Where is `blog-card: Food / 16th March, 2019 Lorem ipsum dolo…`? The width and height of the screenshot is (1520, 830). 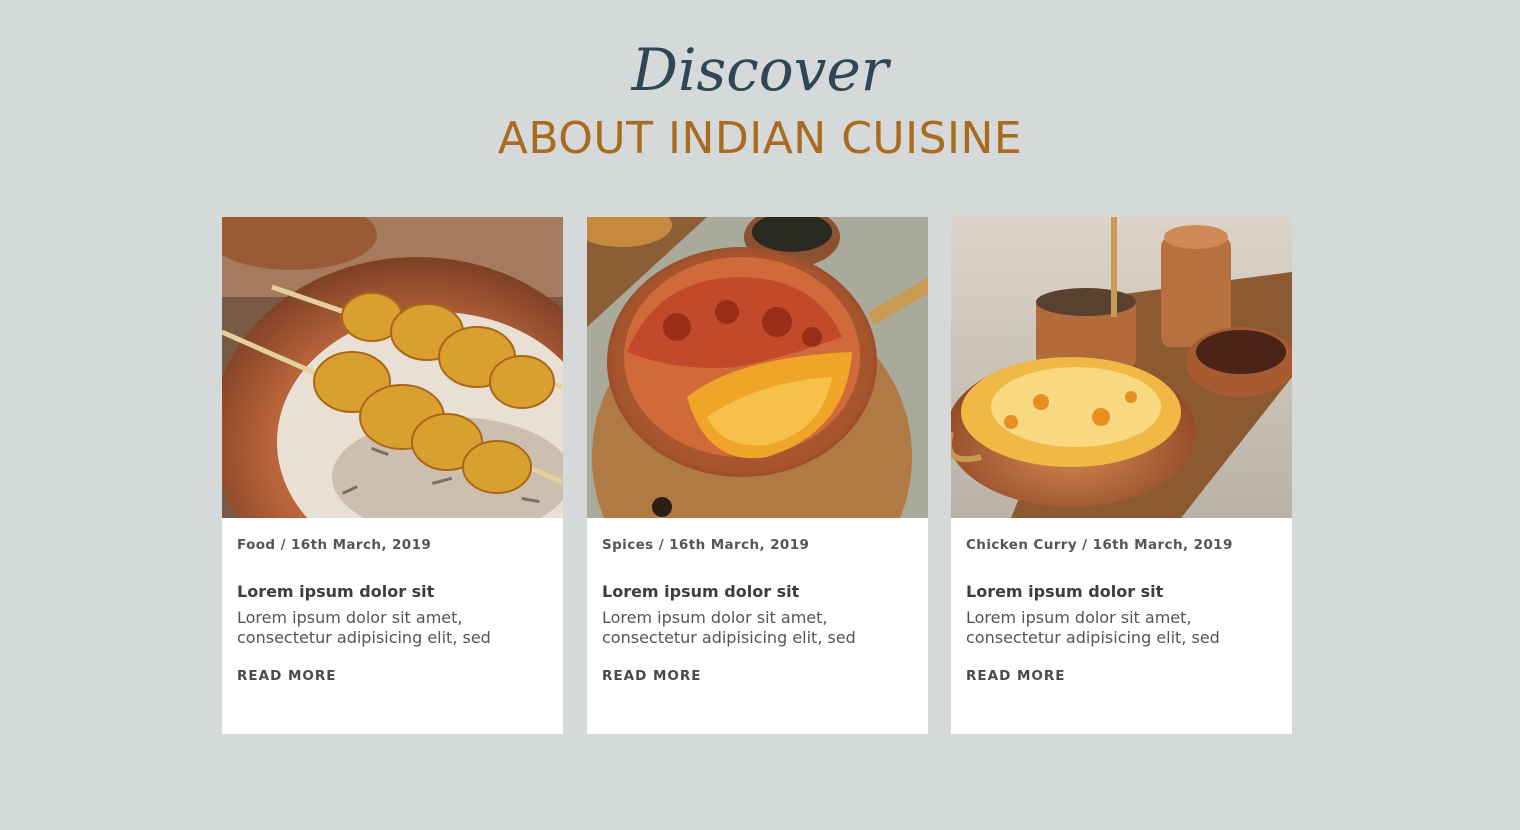 blog-card: Food / 16th March, 2019 Lorem ipsum dolo… is located at coordinates (392, 475).